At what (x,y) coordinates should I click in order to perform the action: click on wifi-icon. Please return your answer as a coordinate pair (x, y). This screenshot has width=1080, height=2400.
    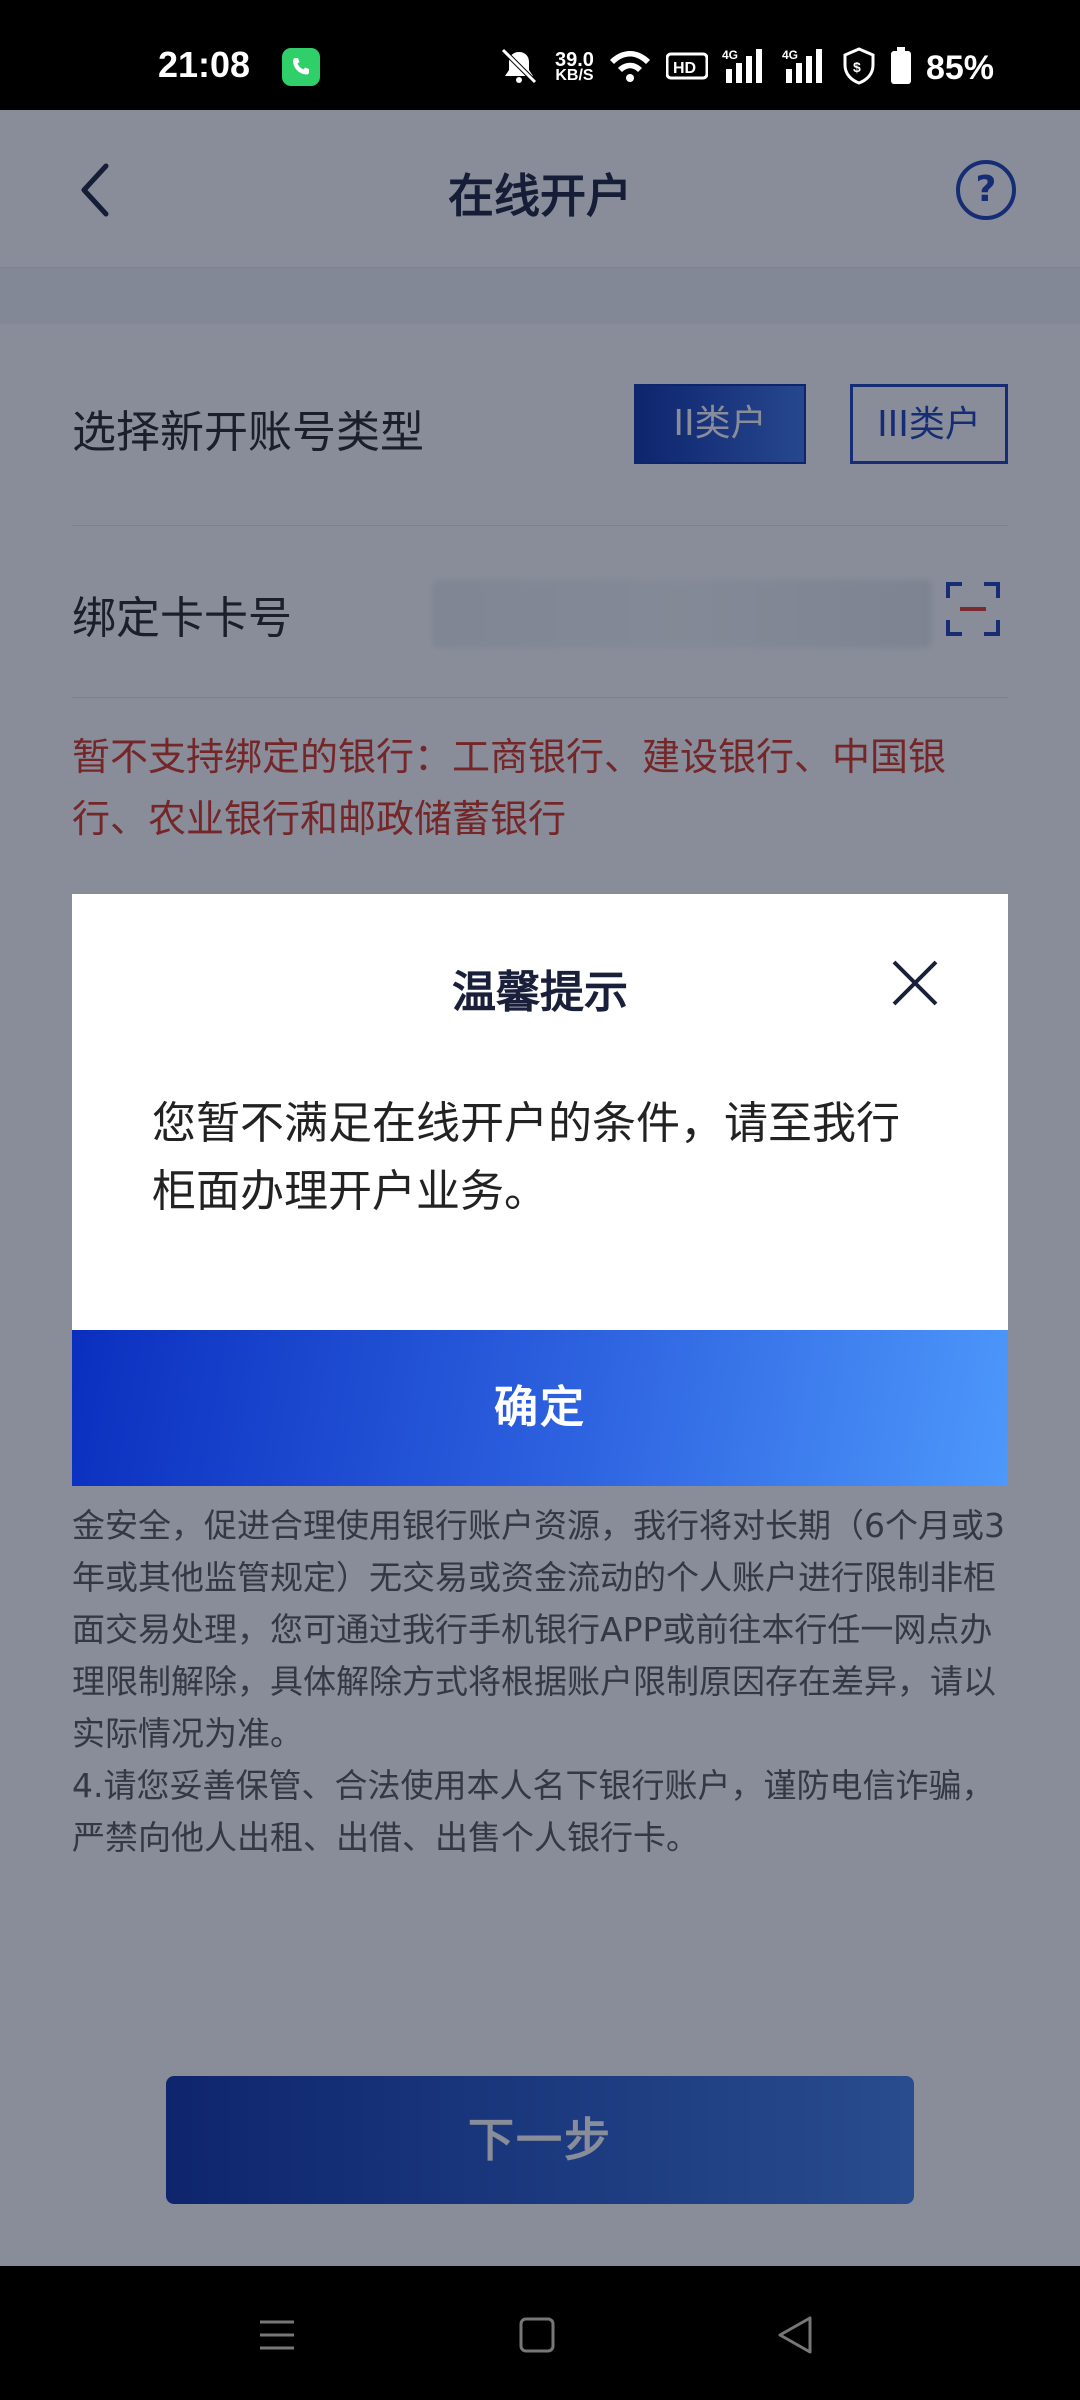
    Looking at the image, I should click on (630, 68).